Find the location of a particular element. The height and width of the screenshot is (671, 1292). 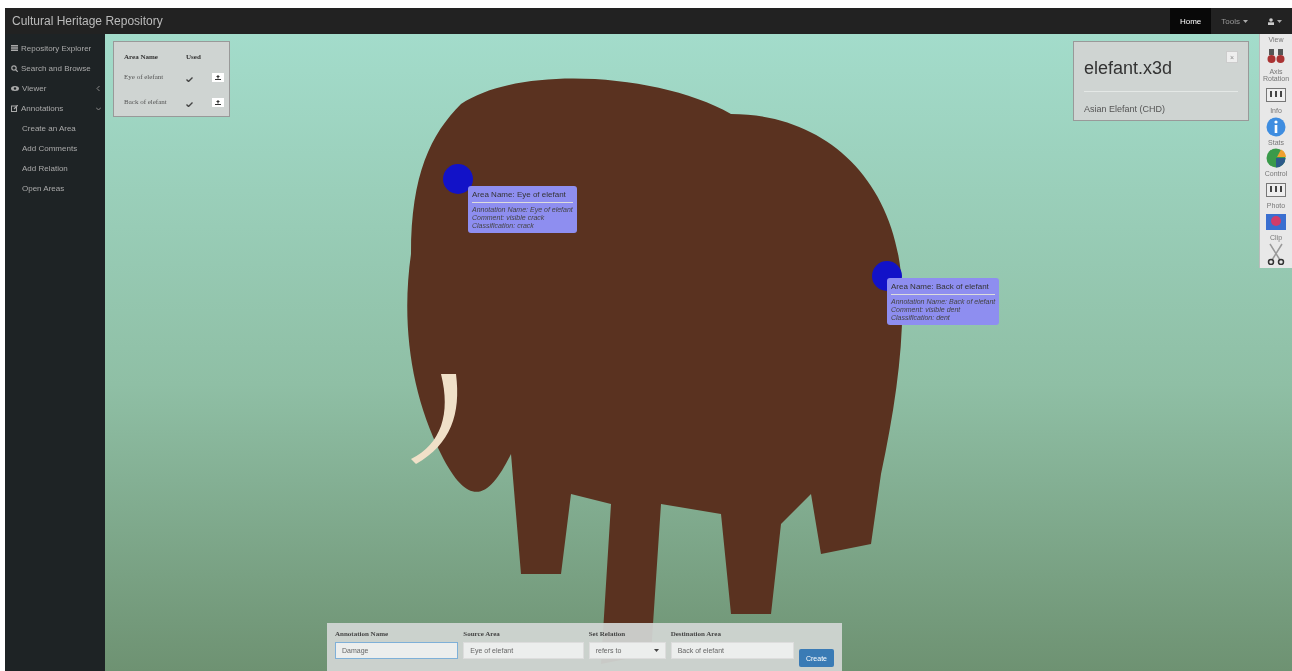

sidebar-label: Annotations is located at coordinates (42, 108).